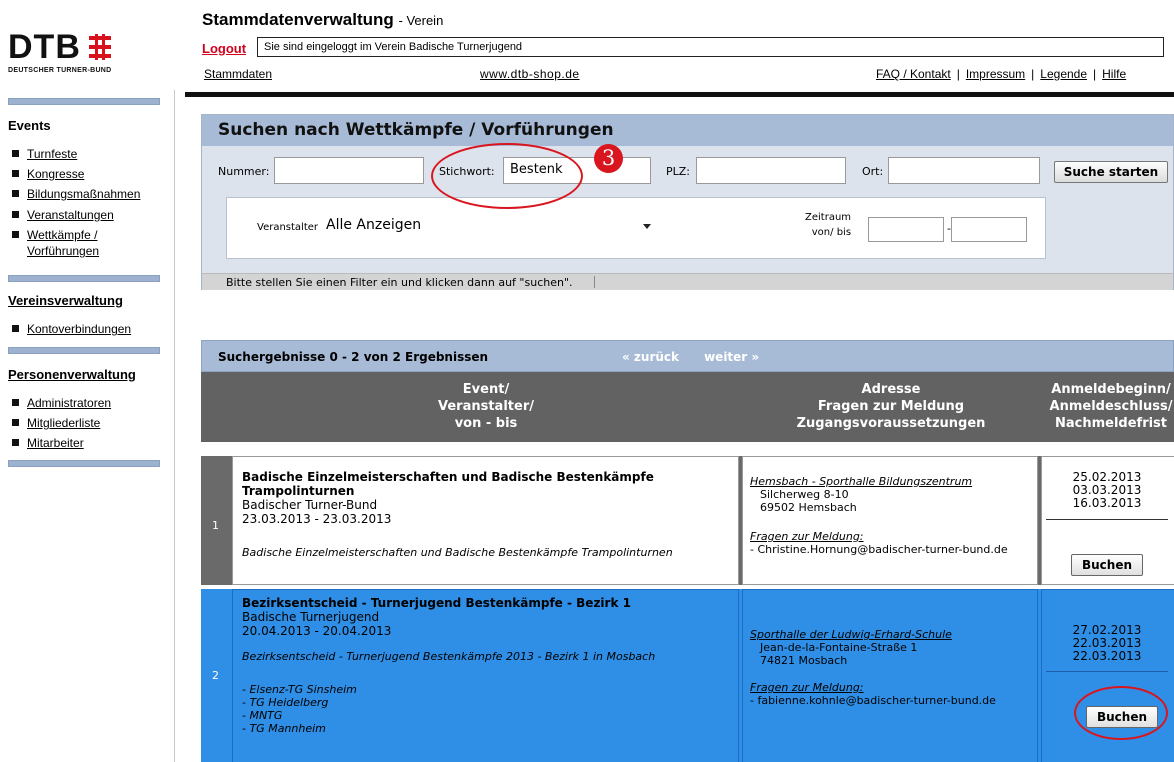 The image size is (1174, 762). What do you see at coordinates (298, 491) in the screenshot?
I see `event-title: Trampolinturnen` at bounding box center [298, 491].